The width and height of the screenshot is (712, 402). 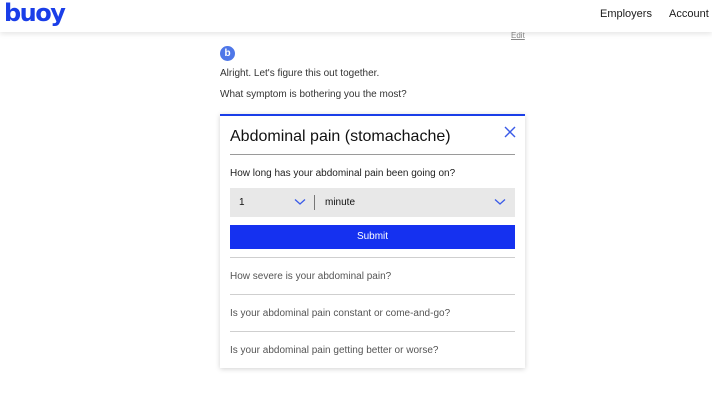 What do you see at coordinates (227, 53) in the screenshot?
I see `bot-avatar: b` at bounding box center [227, 53].